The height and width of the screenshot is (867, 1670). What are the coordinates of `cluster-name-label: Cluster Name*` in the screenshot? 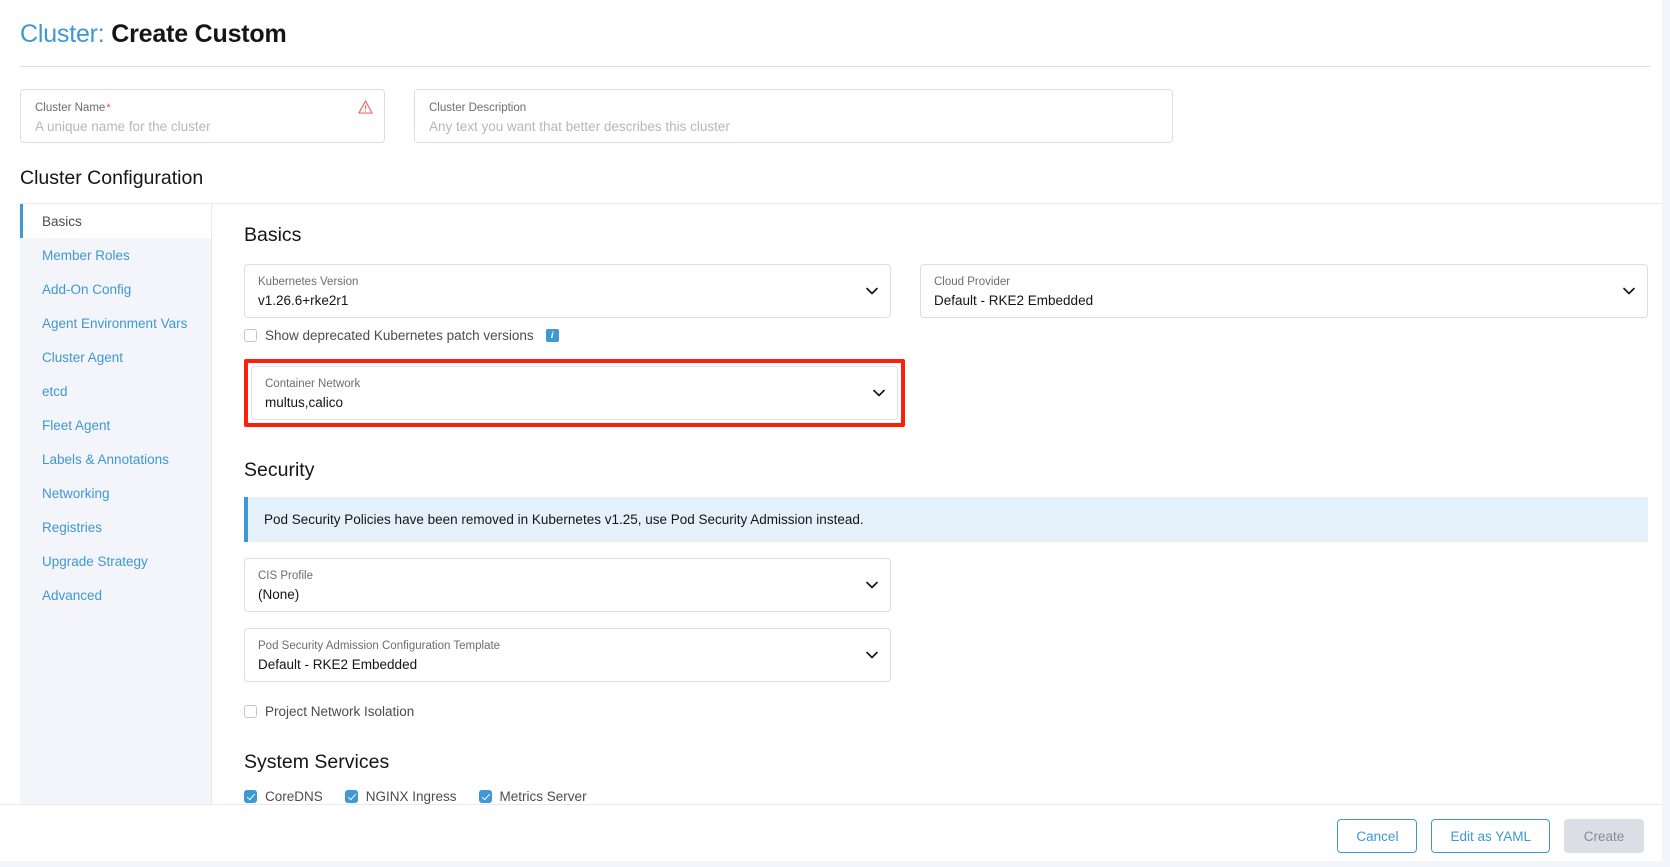 It's located at (202, 108).